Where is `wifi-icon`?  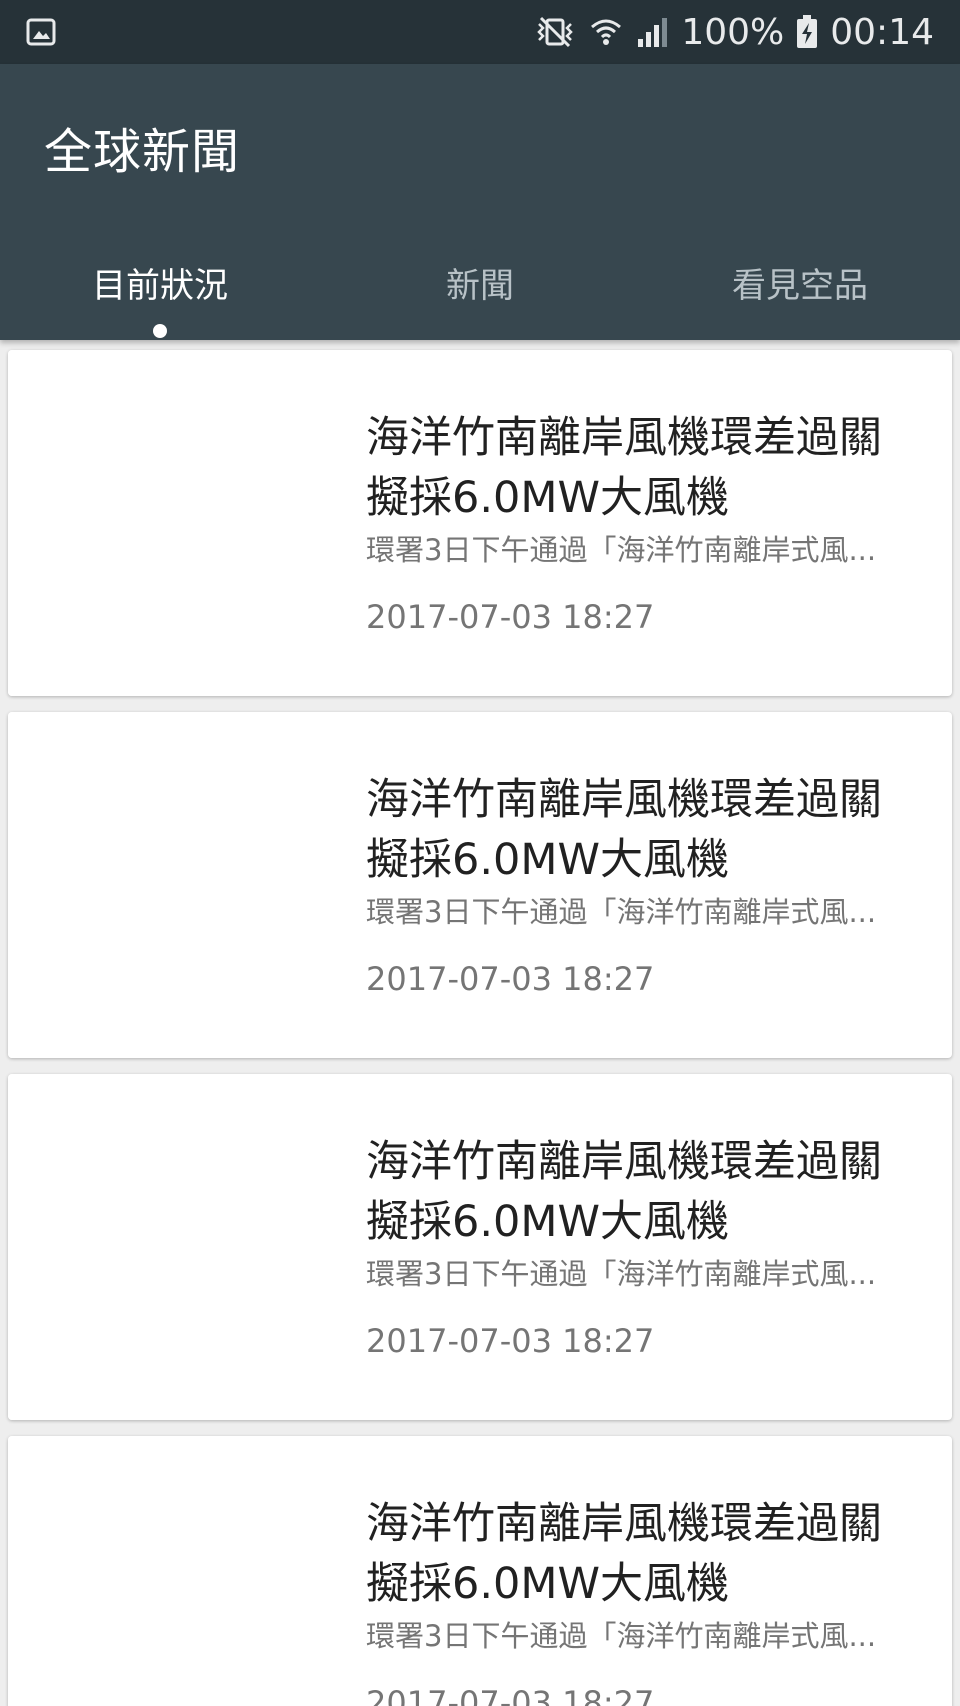
wifi-icon is located at coordinates (606, 32).